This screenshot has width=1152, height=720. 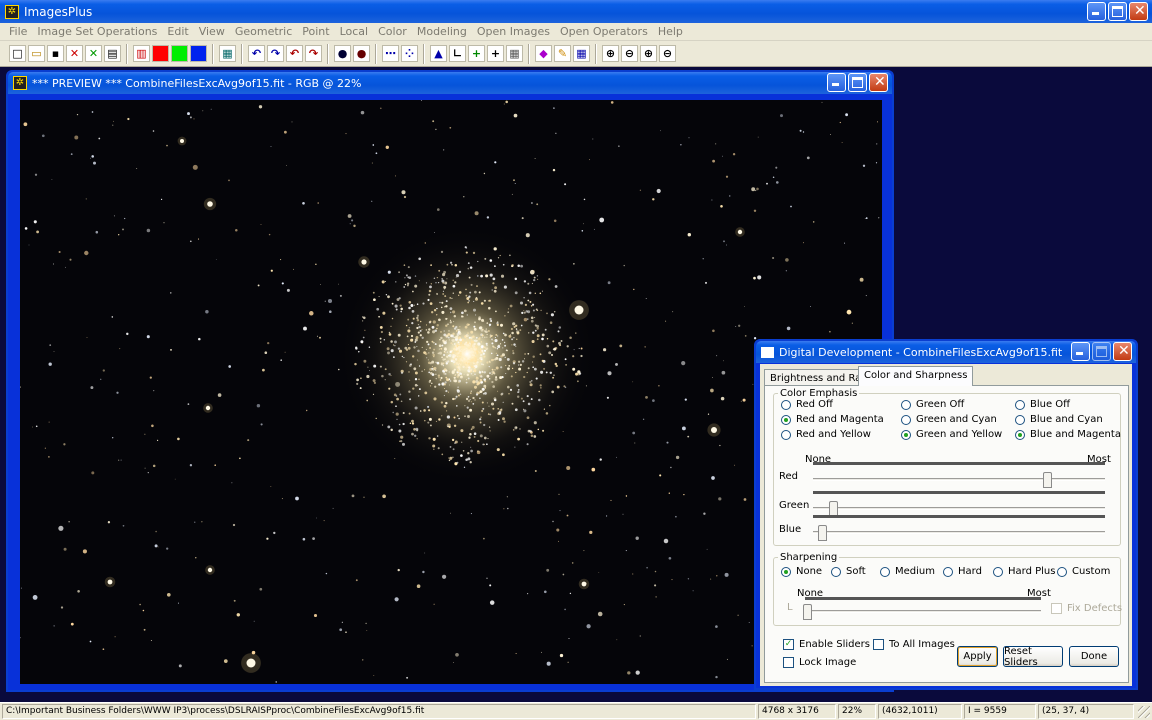 I want to click on pencil-icon: ✎, so click(x=562, y=53).